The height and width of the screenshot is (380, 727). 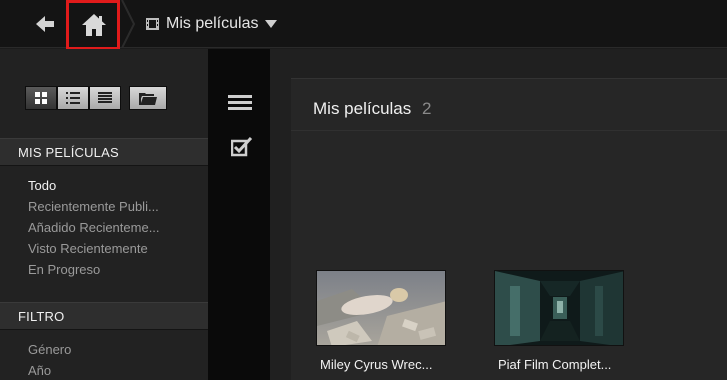 I want to click on view-mode-toolbar, so click(x=96, y=98).